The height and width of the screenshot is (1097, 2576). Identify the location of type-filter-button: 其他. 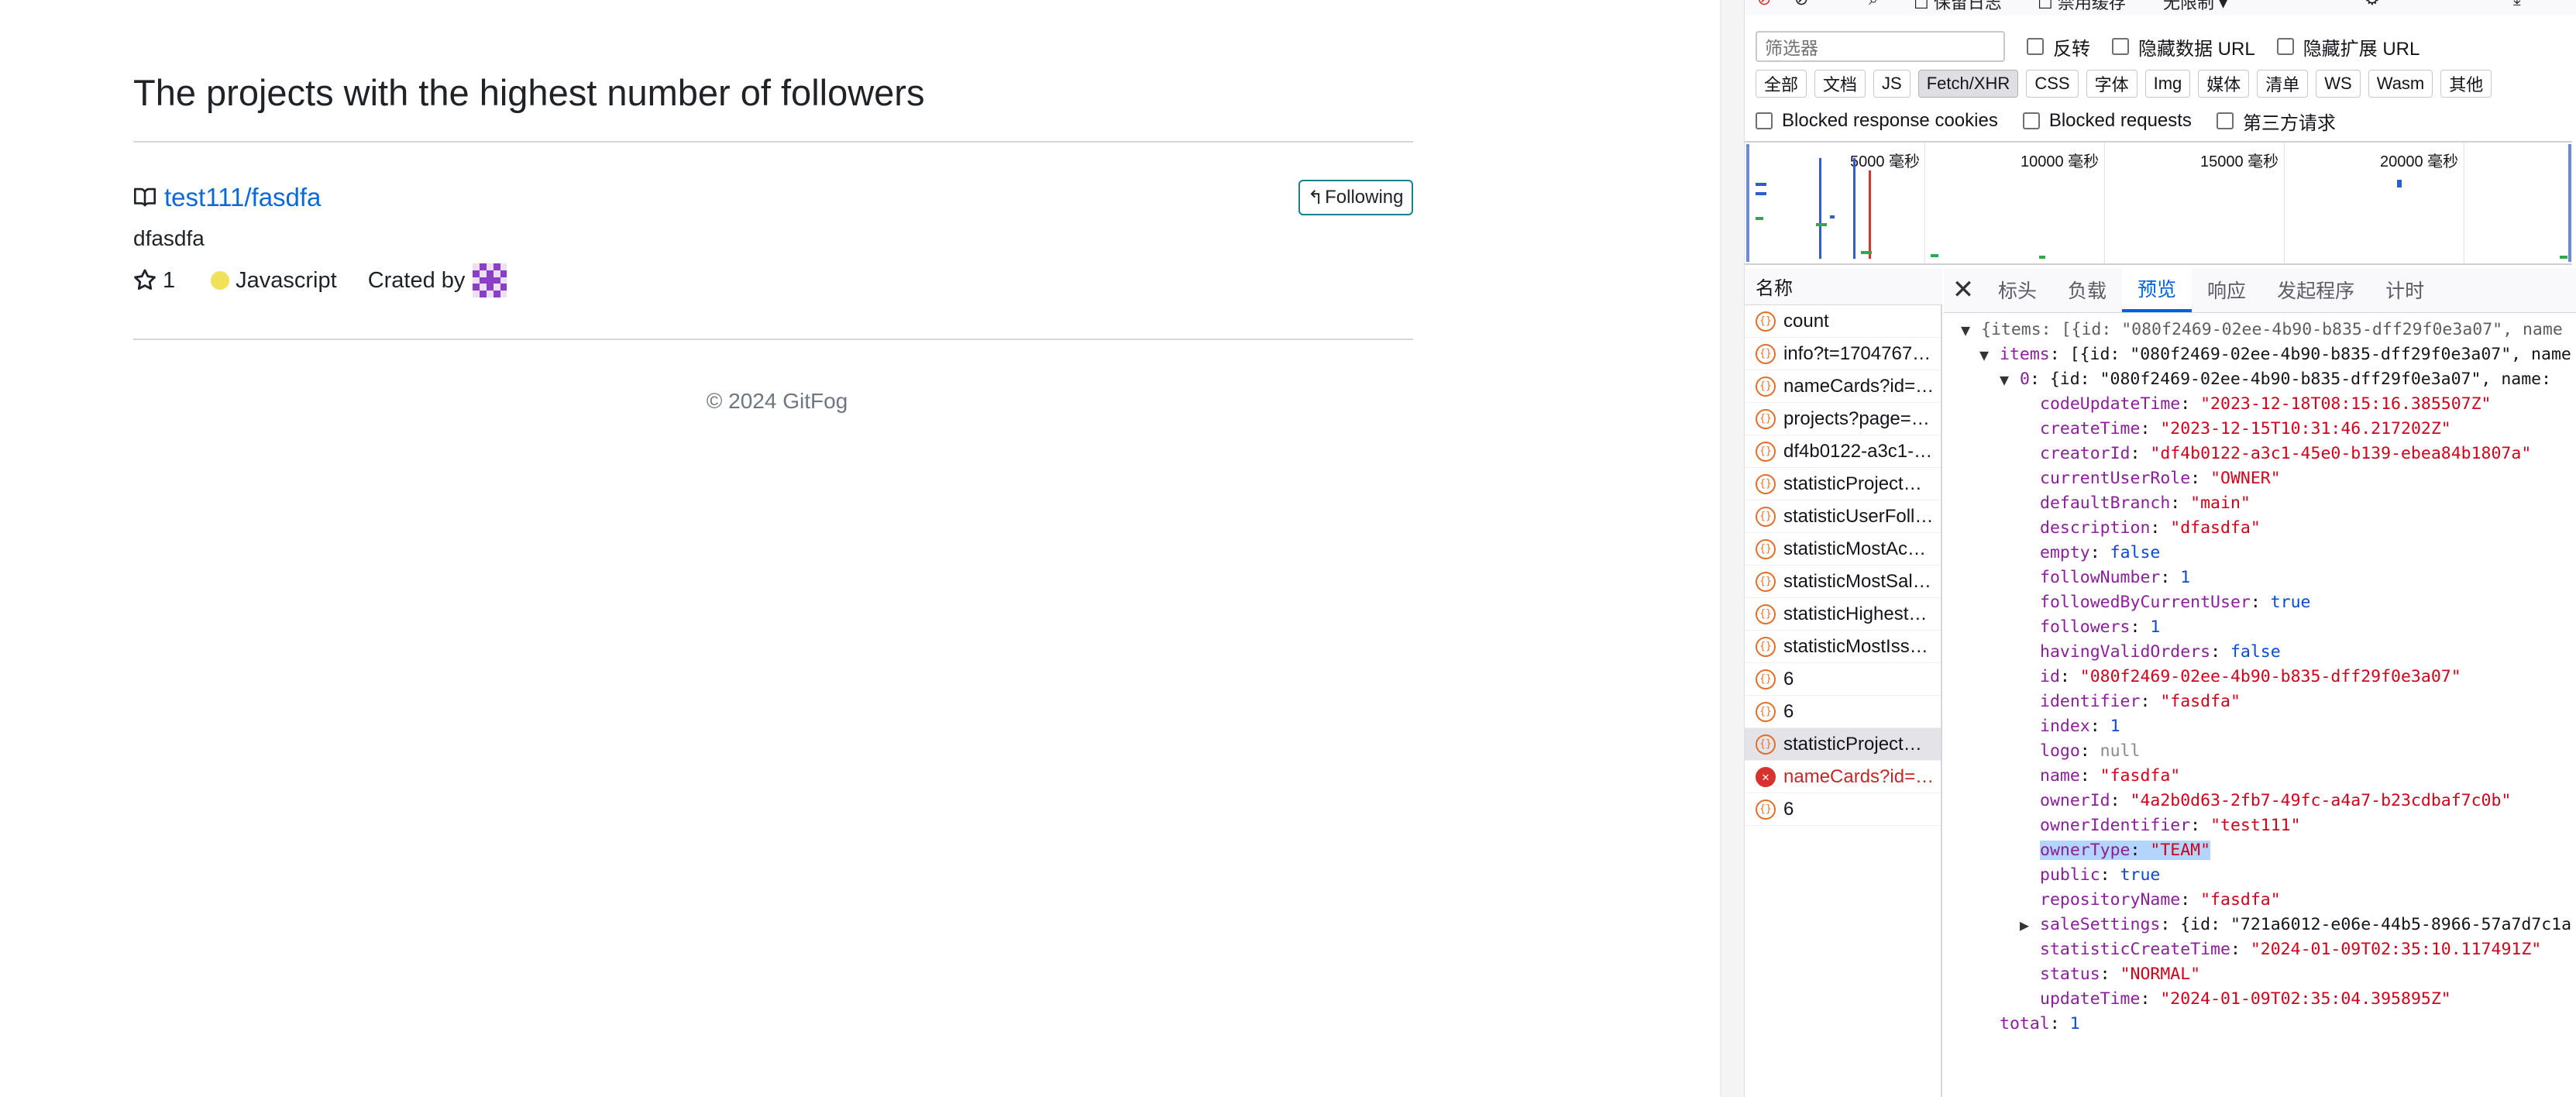
(2466, 84).